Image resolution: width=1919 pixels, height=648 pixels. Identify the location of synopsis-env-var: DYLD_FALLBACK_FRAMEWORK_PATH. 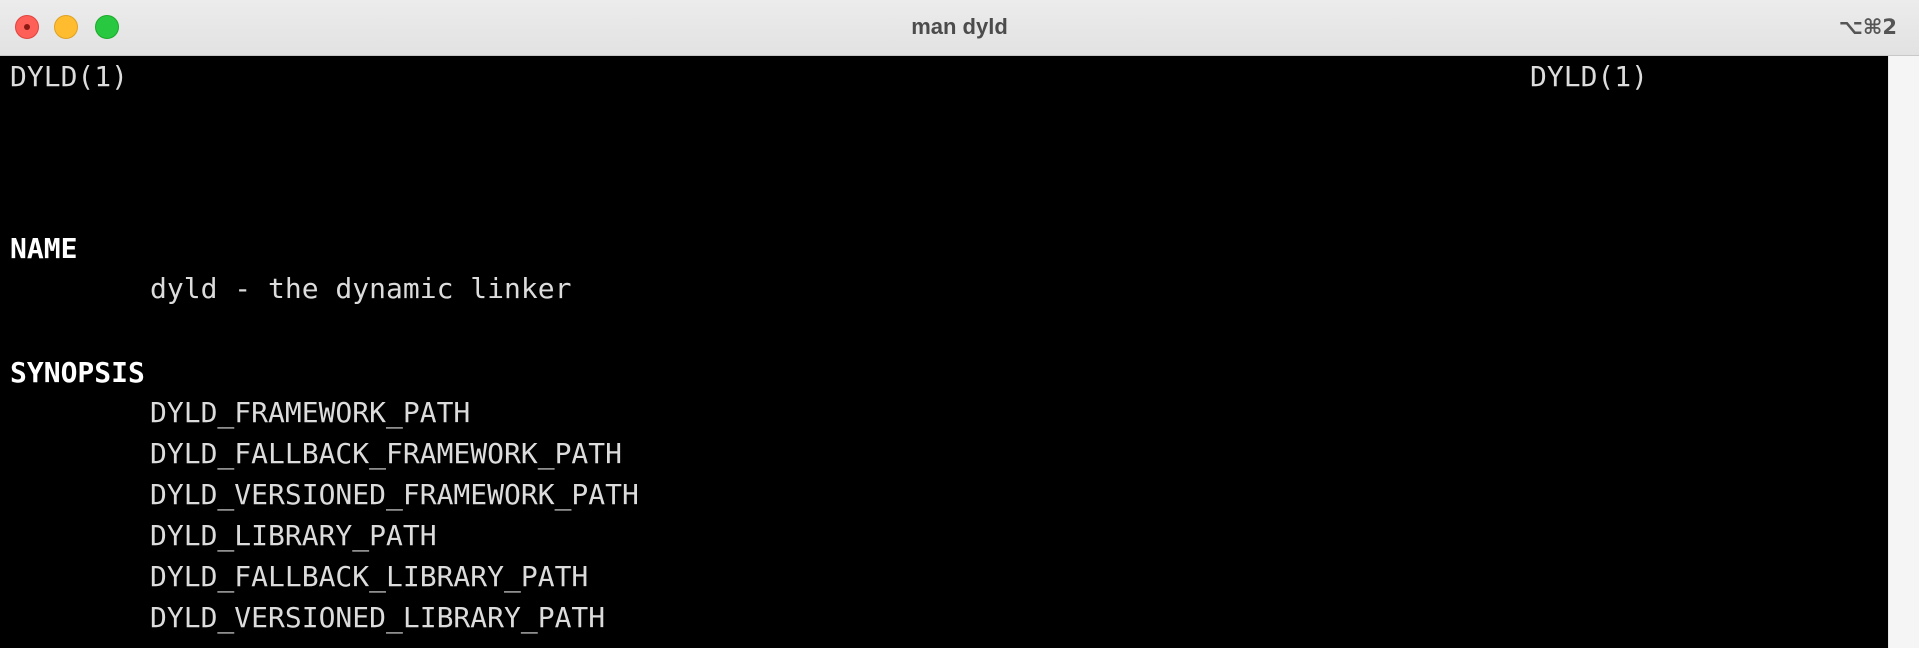
(386, 453).